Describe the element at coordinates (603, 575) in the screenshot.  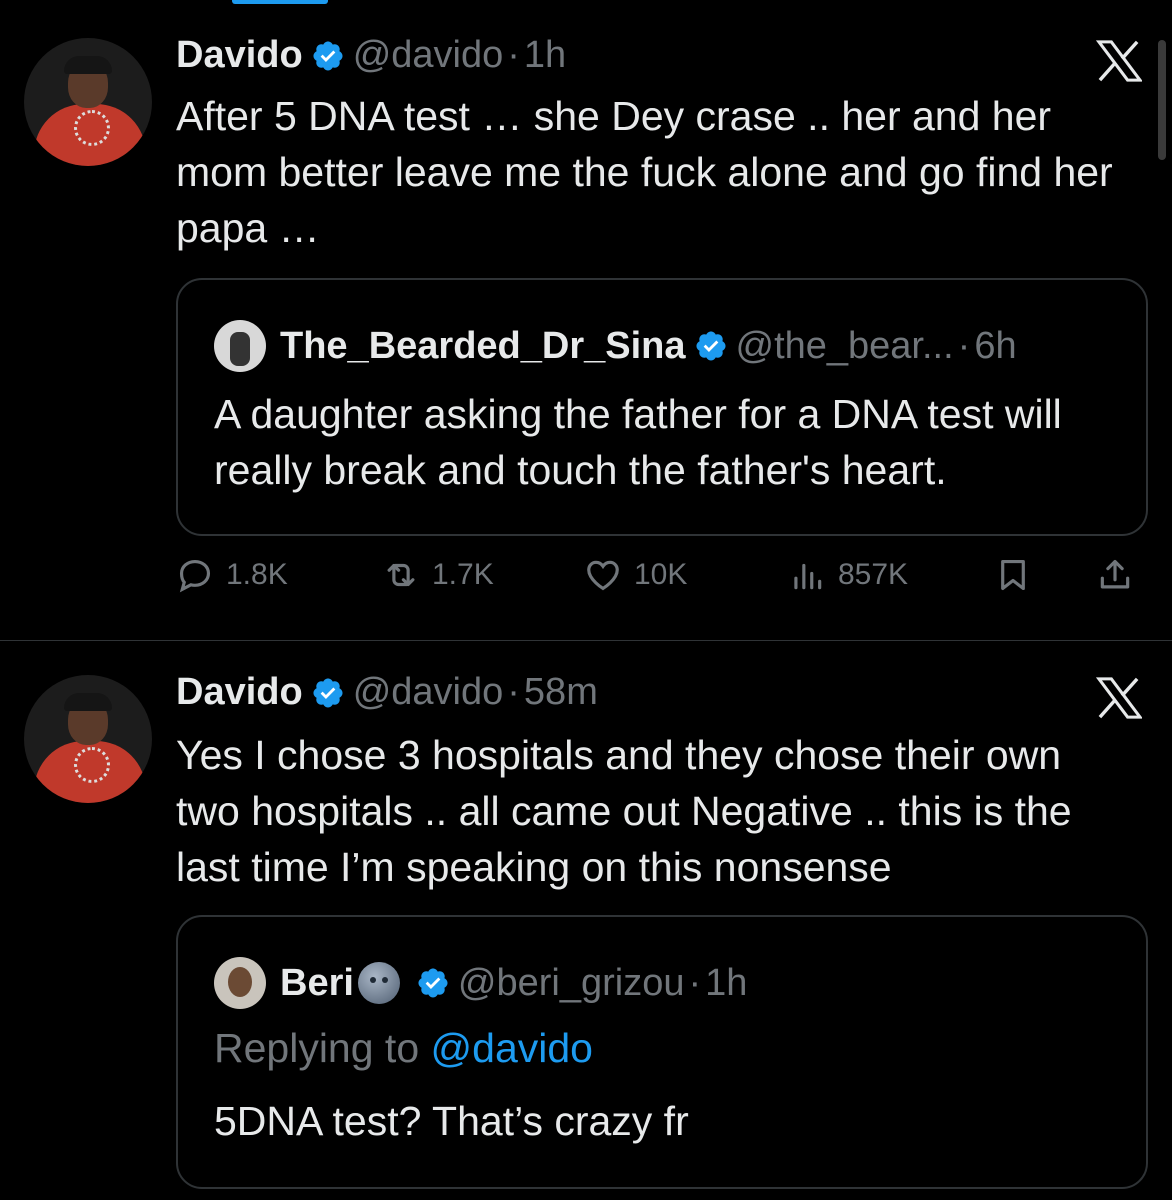
I see `like-icon` at that location.